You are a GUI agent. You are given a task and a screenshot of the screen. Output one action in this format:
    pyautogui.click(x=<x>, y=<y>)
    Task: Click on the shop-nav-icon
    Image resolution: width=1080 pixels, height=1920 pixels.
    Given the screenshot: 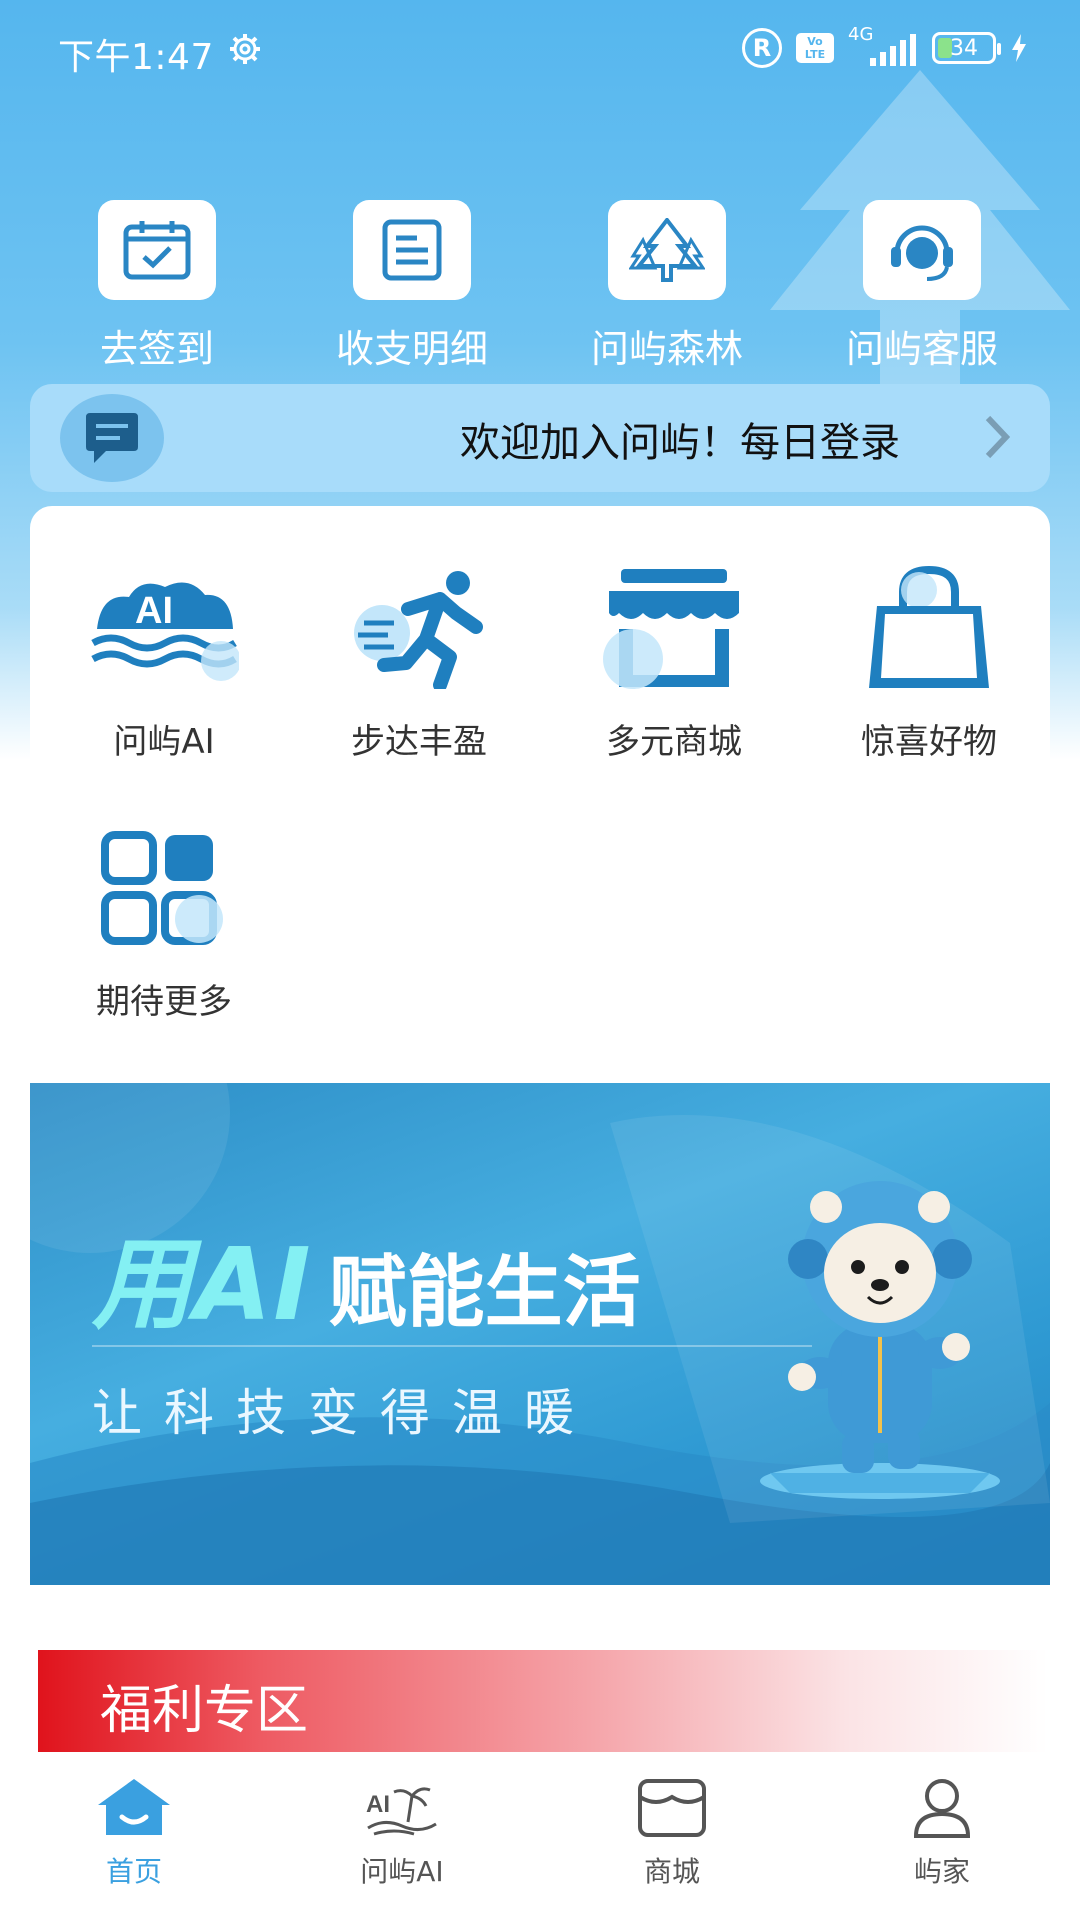 What is the action you would take?
    pyautogui.click(x=672, y=1808)
    